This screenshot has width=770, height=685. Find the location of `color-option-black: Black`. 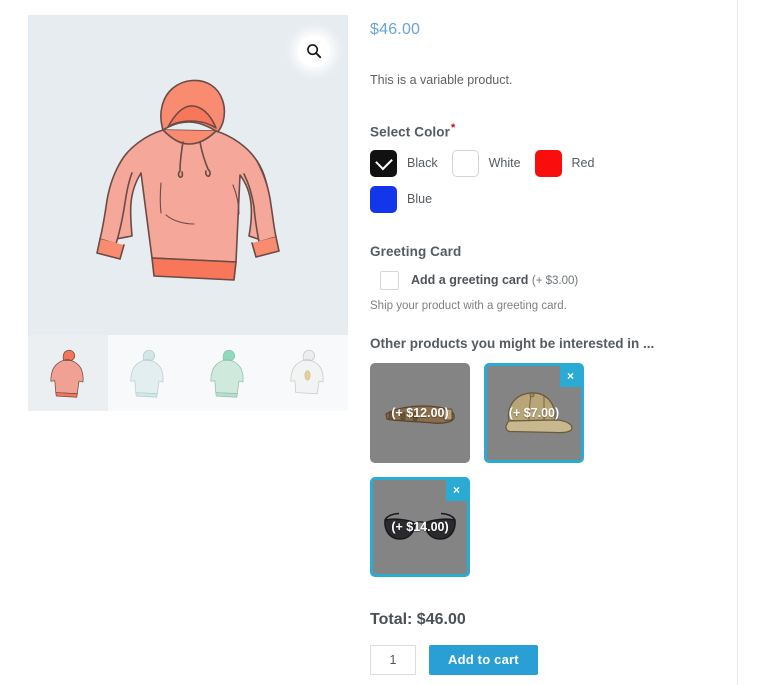

color-option-black: Black is located at coordinates (404, 163).